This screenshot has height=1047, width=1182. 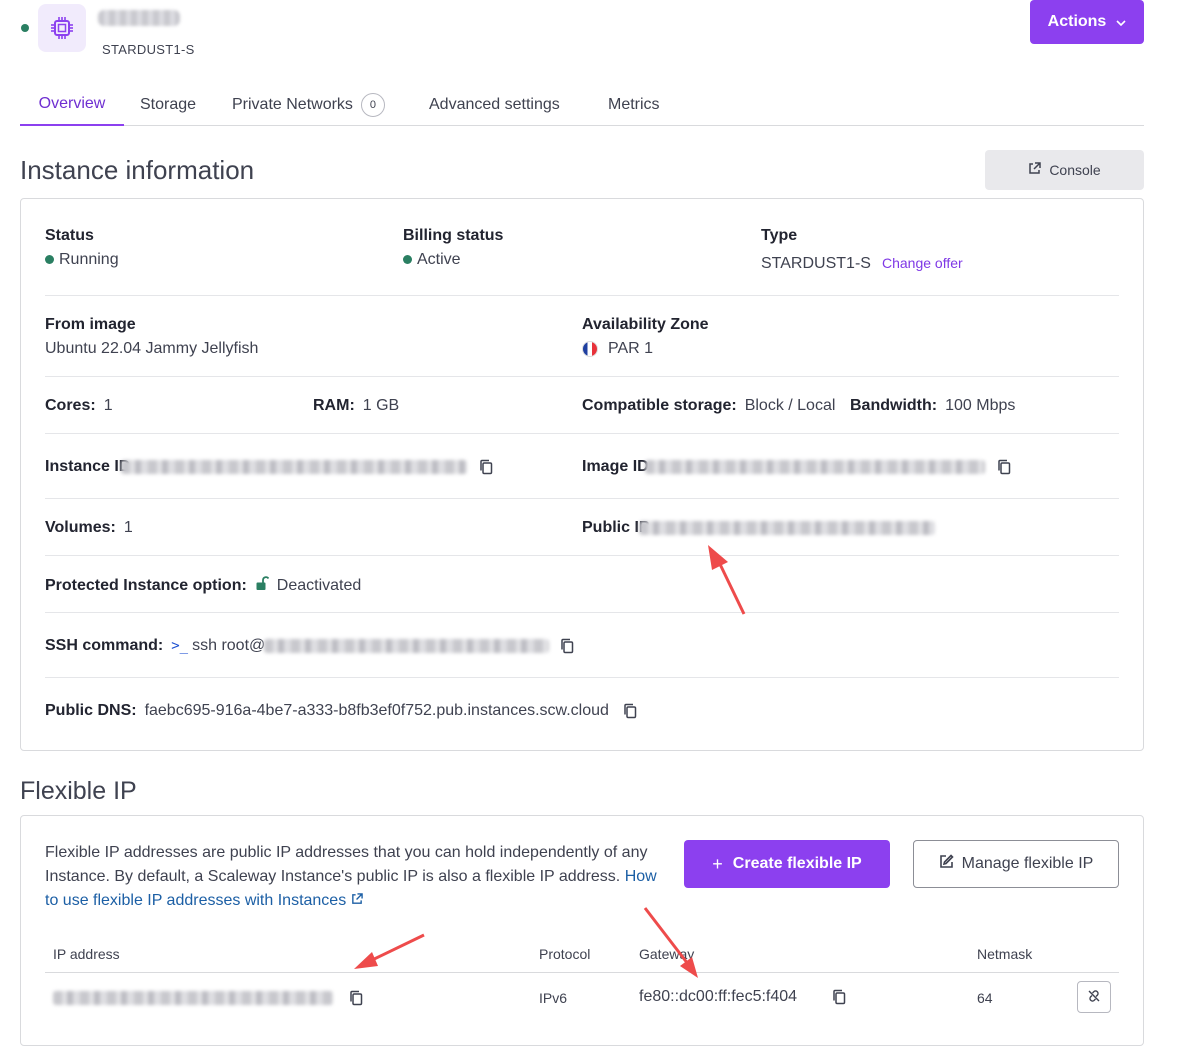 What do you see at coordinates (406, 646) in the screenshot?
I see `ssh-host-redacted` at bounding box center [406, 646].